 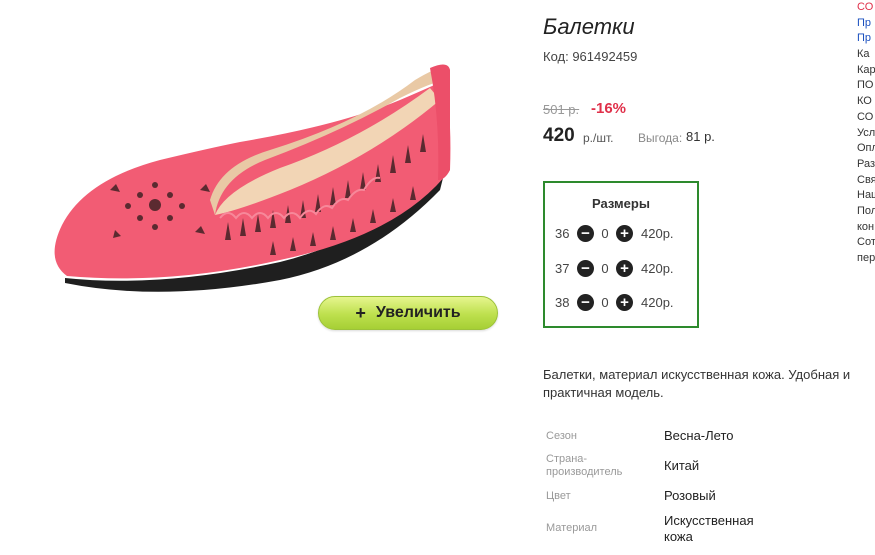 What do you see at coordinates (699, 435) in the screenshot?
I see `attribute-value: Весна-Лето` at bounding box center [699, 435].